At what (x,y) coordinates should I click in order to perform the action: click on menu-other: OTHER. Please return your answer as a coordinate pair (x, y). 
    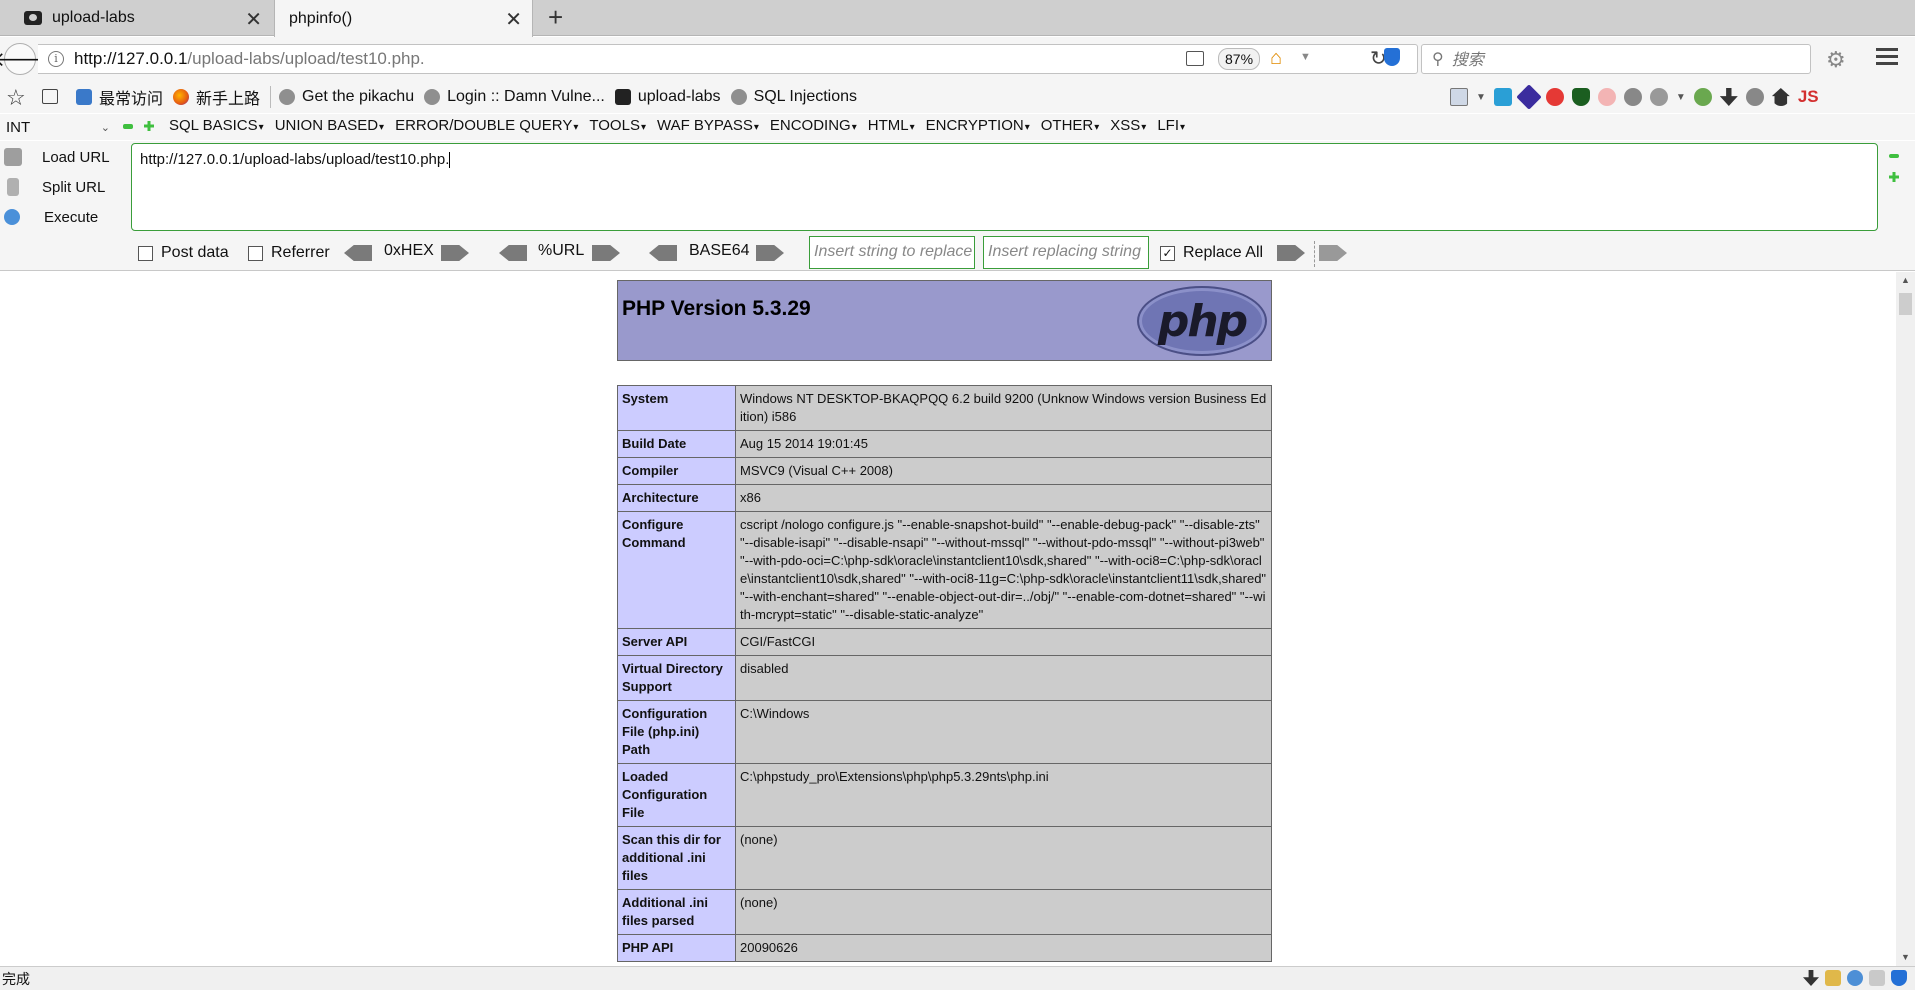
    Looking at the image, I should click on (1070, 125).